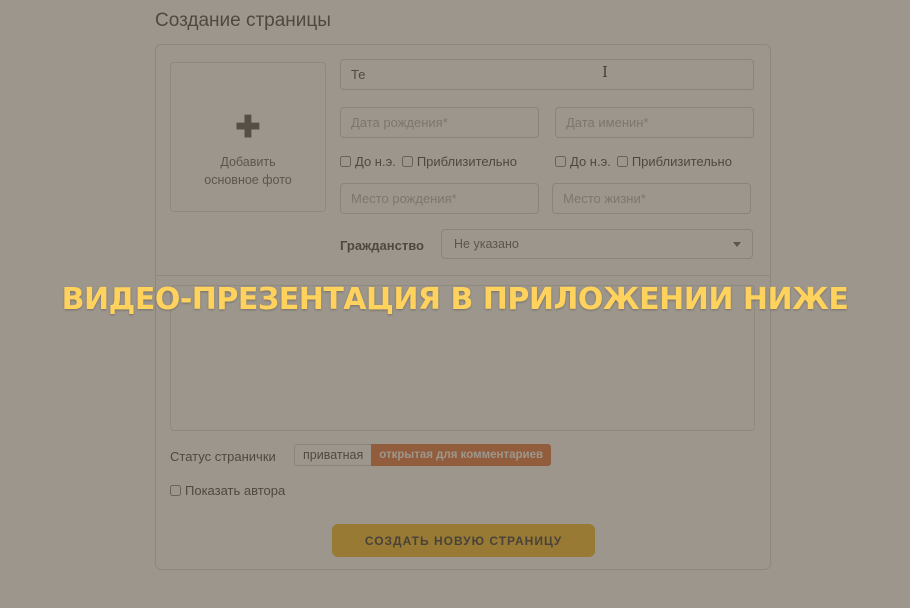 This screenshot has height=608, width=910. I want to click on video-presentation-banner: ВИДЕО-ПРЕЗЕНТАЦИЯ В ПРИЛОЖЕНИИ НИЖЕ, so click(455, 299).